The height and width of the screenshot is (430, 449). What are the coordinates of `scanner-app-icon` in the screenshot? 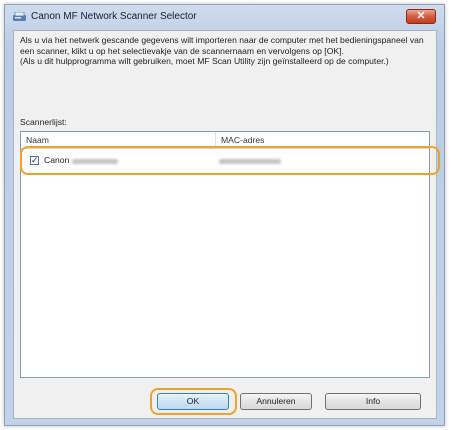 It's located at (19, 16).